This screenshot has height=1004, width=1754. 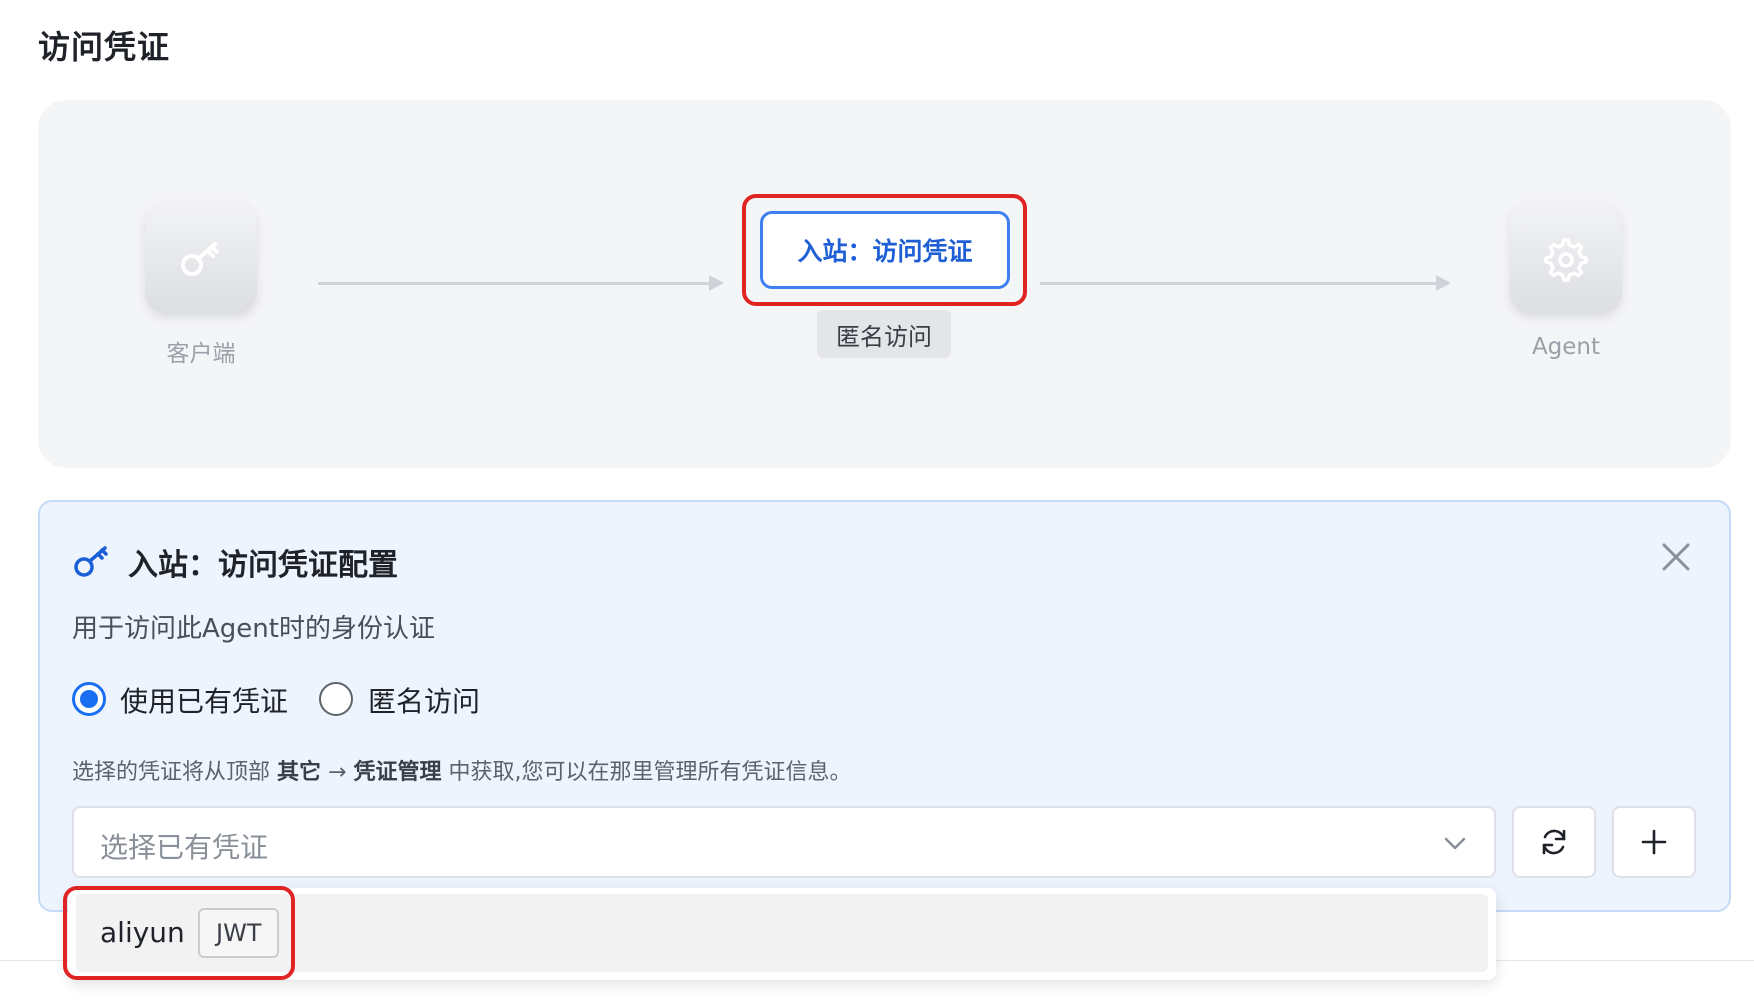 What do you see at coordinates (104, 47) in the screenshot?
I see `page-title: 访问凭证` at bounding box center [104, 47].